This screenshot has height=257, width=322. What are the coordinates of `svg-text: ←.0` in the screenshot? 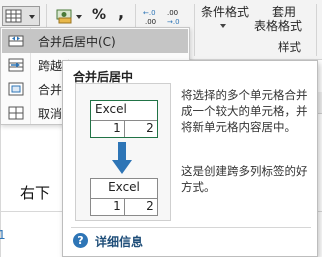 It's located at (149, 13).